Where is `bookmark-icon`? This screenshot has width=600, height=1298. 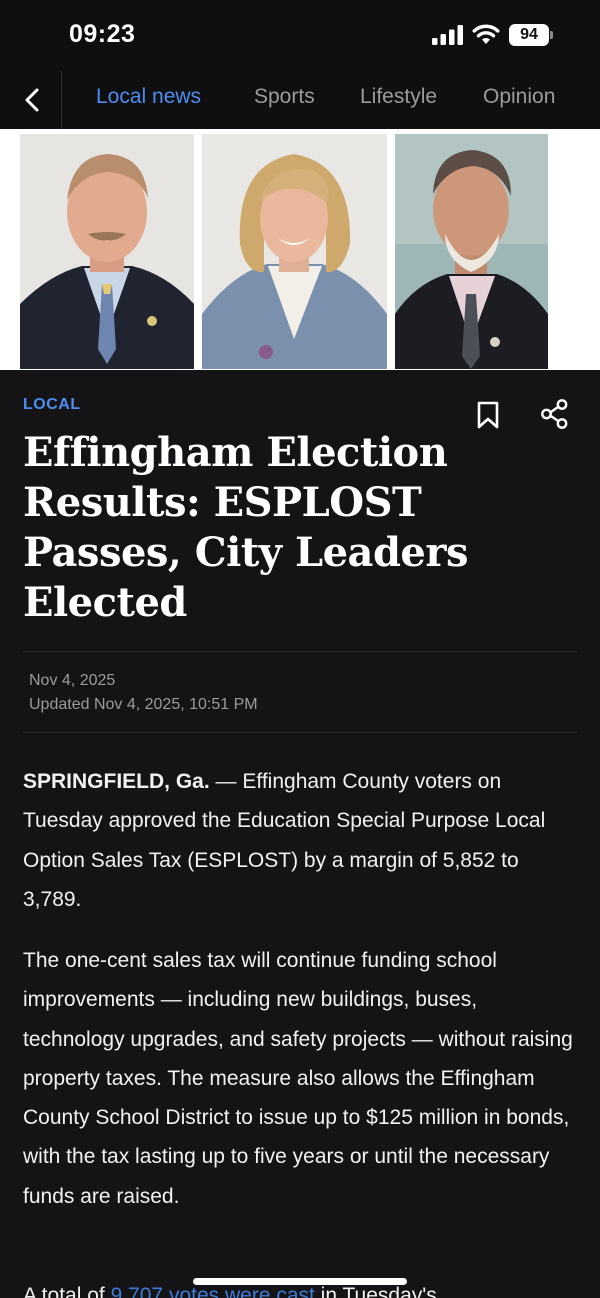
bookmark-icon is located at coordinates (488, 415).